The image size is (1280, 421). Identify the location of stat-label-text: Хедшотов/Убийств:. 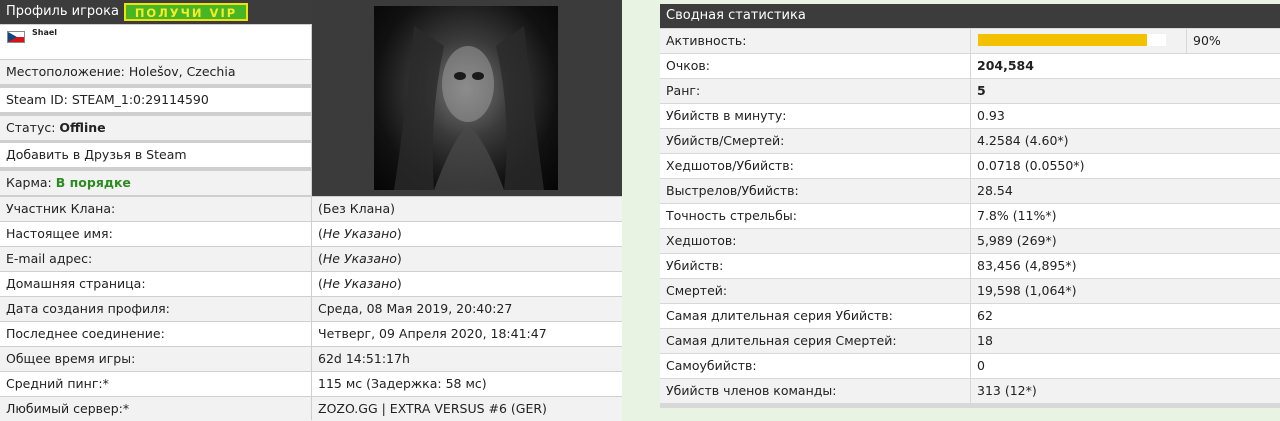
(730, 165).